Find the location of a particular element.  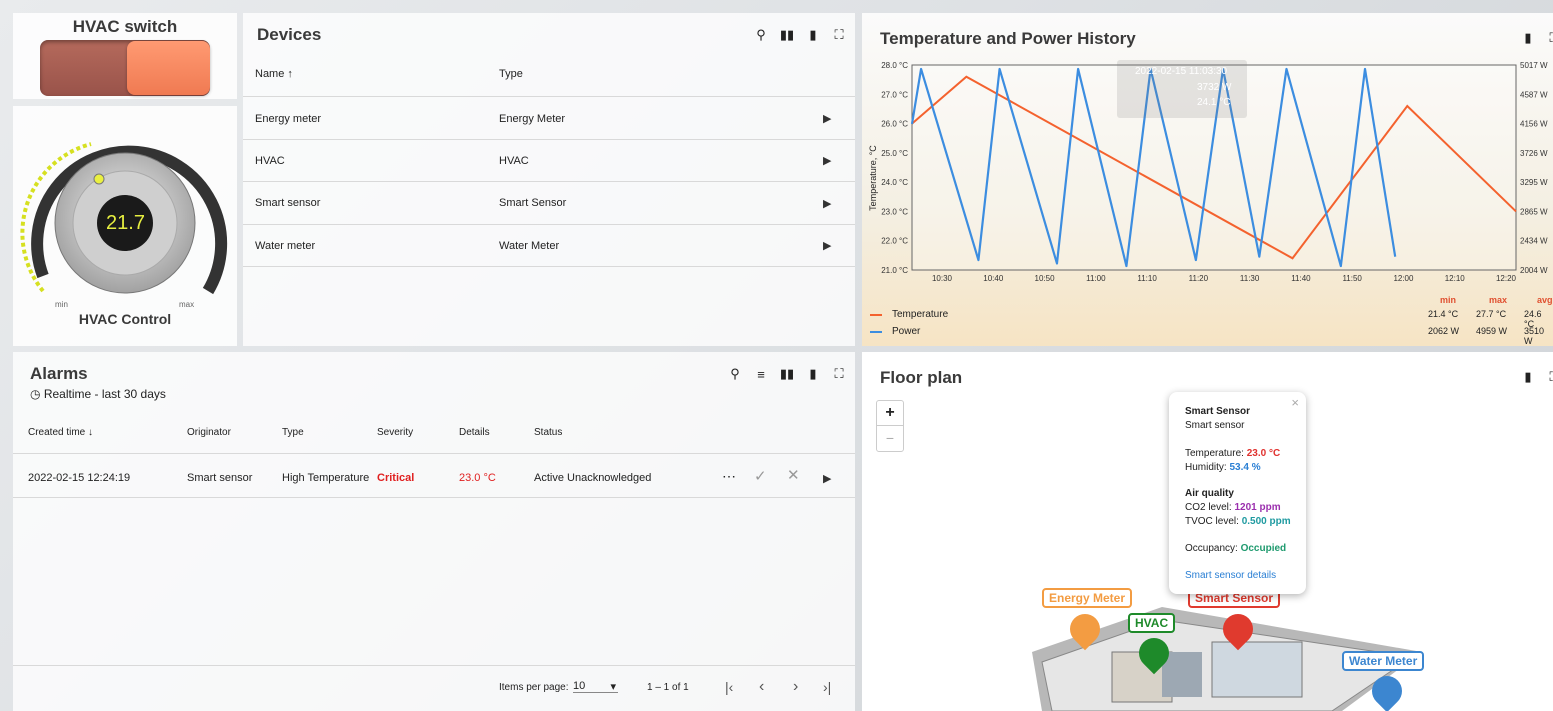

occupancy-label: Occupancy: is located at coordinates (1211, 548).